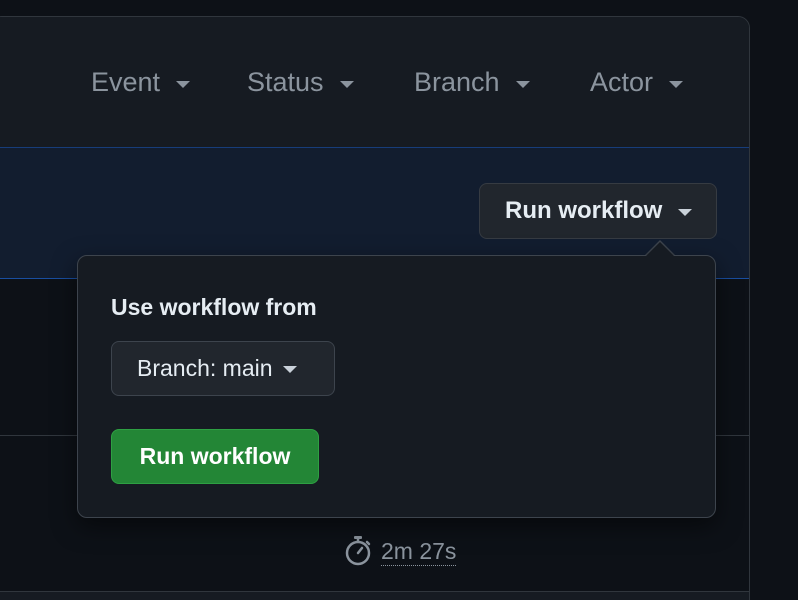 The height and width of the screenshot is (600, 798). What do you see at coordinates (285, 82) in the screenshot?
I see `filter-status-label: Status` at bounding box center [285, 82].